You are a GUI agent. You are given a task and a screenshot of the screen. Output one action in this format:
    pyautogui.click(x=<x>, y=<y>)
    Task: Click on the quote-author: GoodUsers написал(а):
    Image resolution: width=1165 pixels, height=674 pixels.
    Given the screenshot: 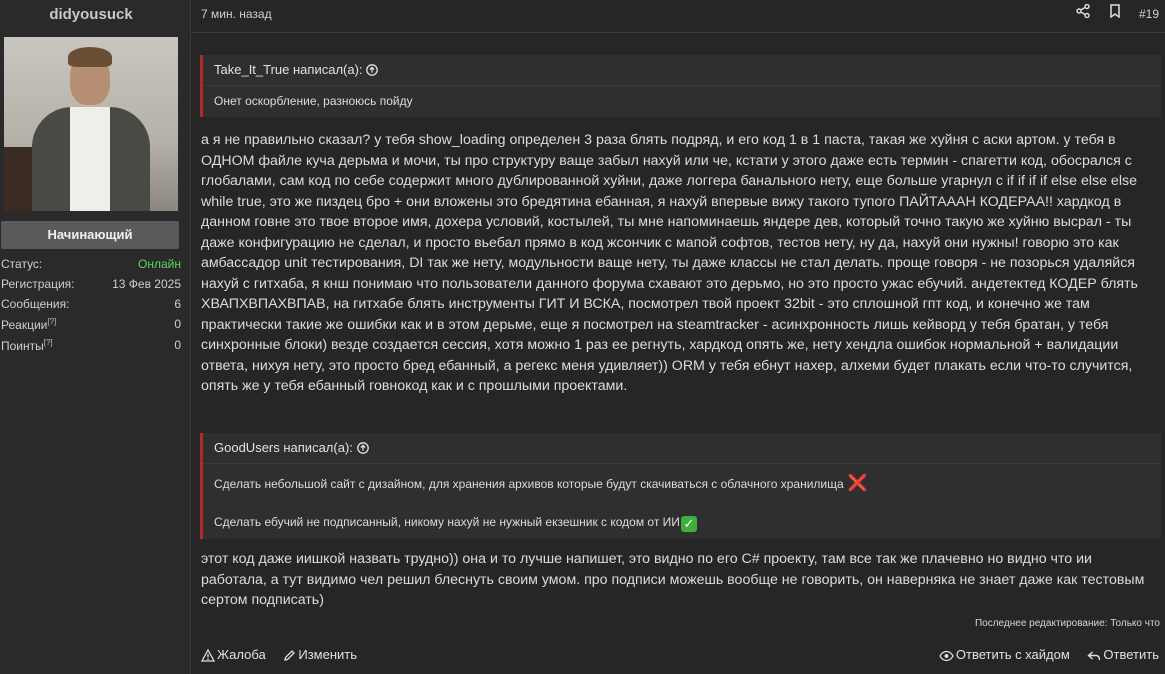 What is the action you would take?
    pyautogui.click(x=283, y=447)
    